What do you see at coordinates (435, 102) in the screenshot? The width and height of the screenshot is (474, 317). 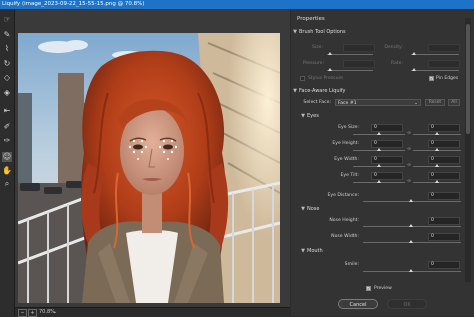 I see `reset-button: Reset` at bounding box center [435, 102].